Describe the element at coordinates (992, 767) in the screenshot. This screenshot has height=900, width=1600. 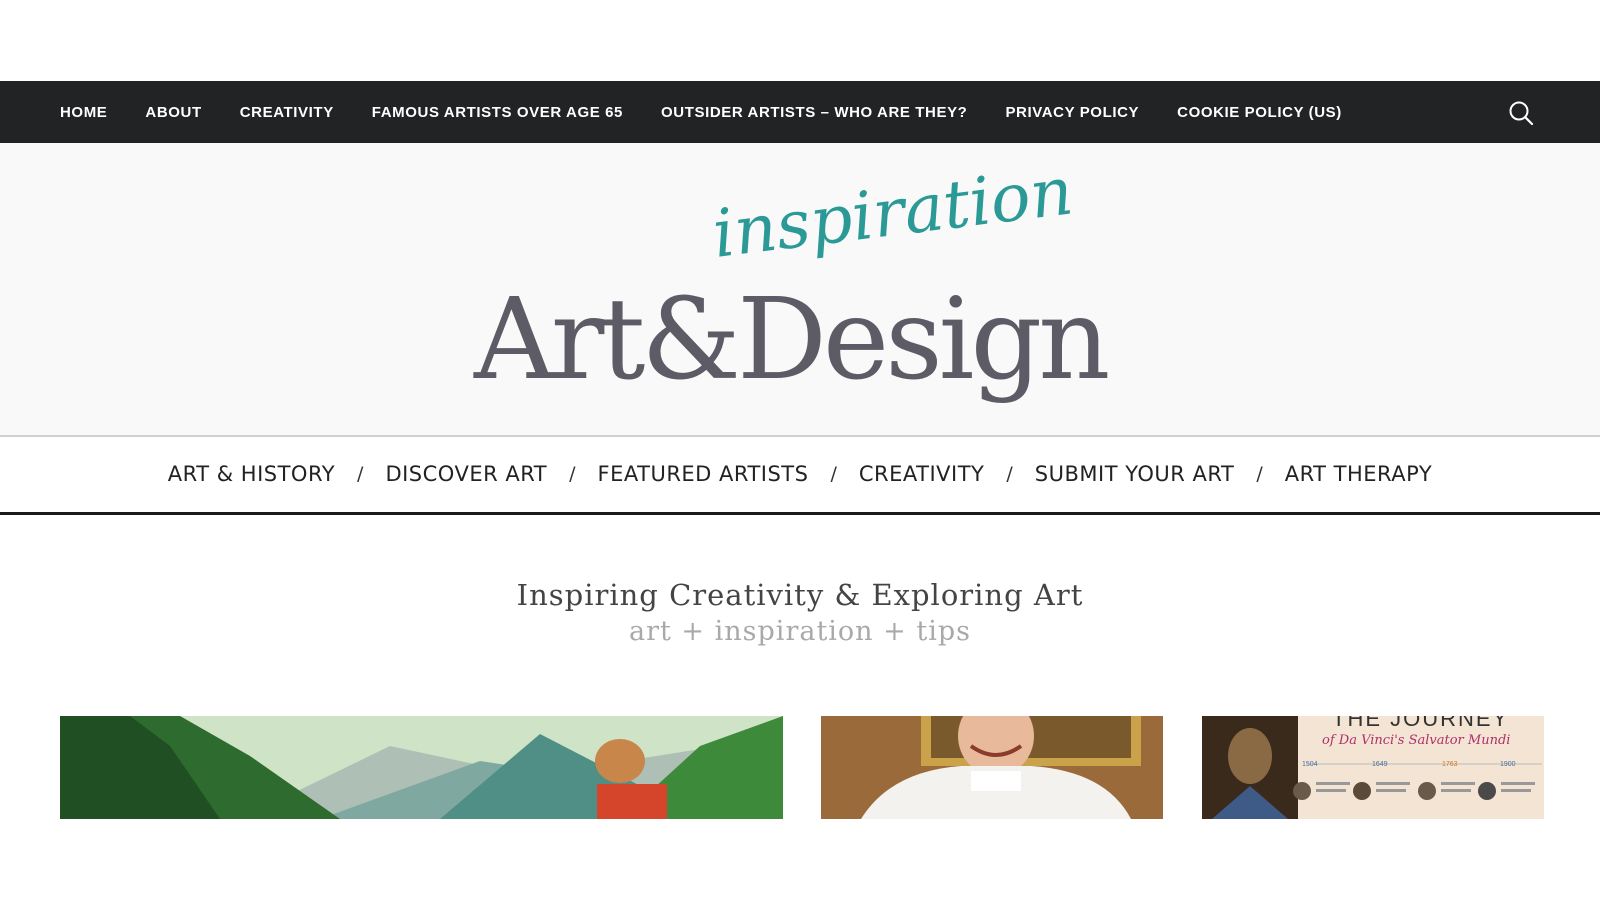
I see `featured-post-portrait-image` at that location.